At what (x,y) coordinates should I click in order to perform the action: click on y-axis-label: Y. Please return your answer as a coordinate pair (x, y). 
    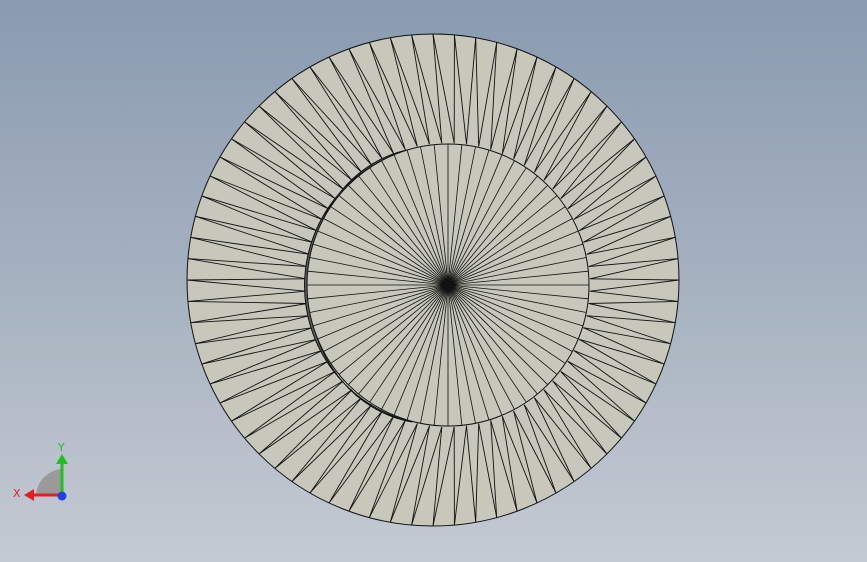
    Looking at the image, I should click on (61, 447).